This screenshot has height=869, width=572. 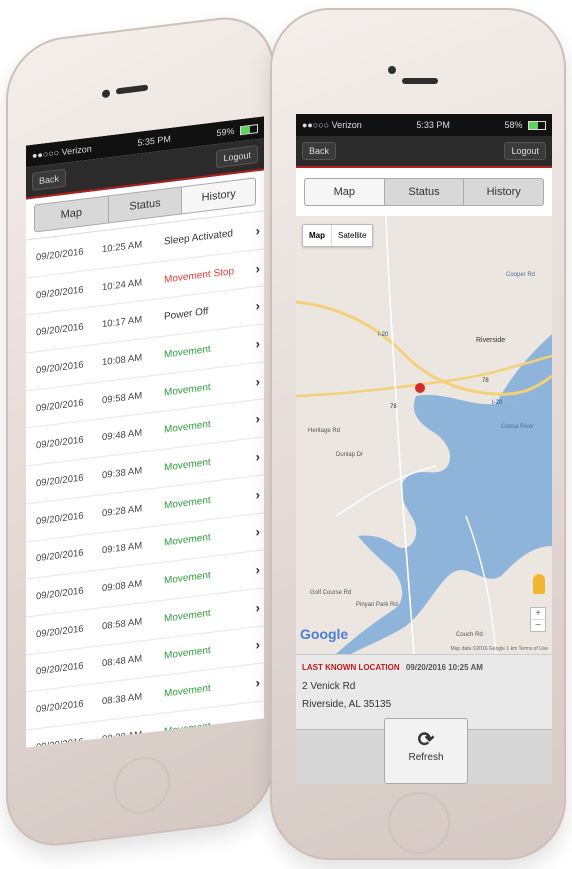 What do you see at coordinates (317, 235) in the screenshot?
I see `map-type-map-button: Map` at bounding box center [317, 235].